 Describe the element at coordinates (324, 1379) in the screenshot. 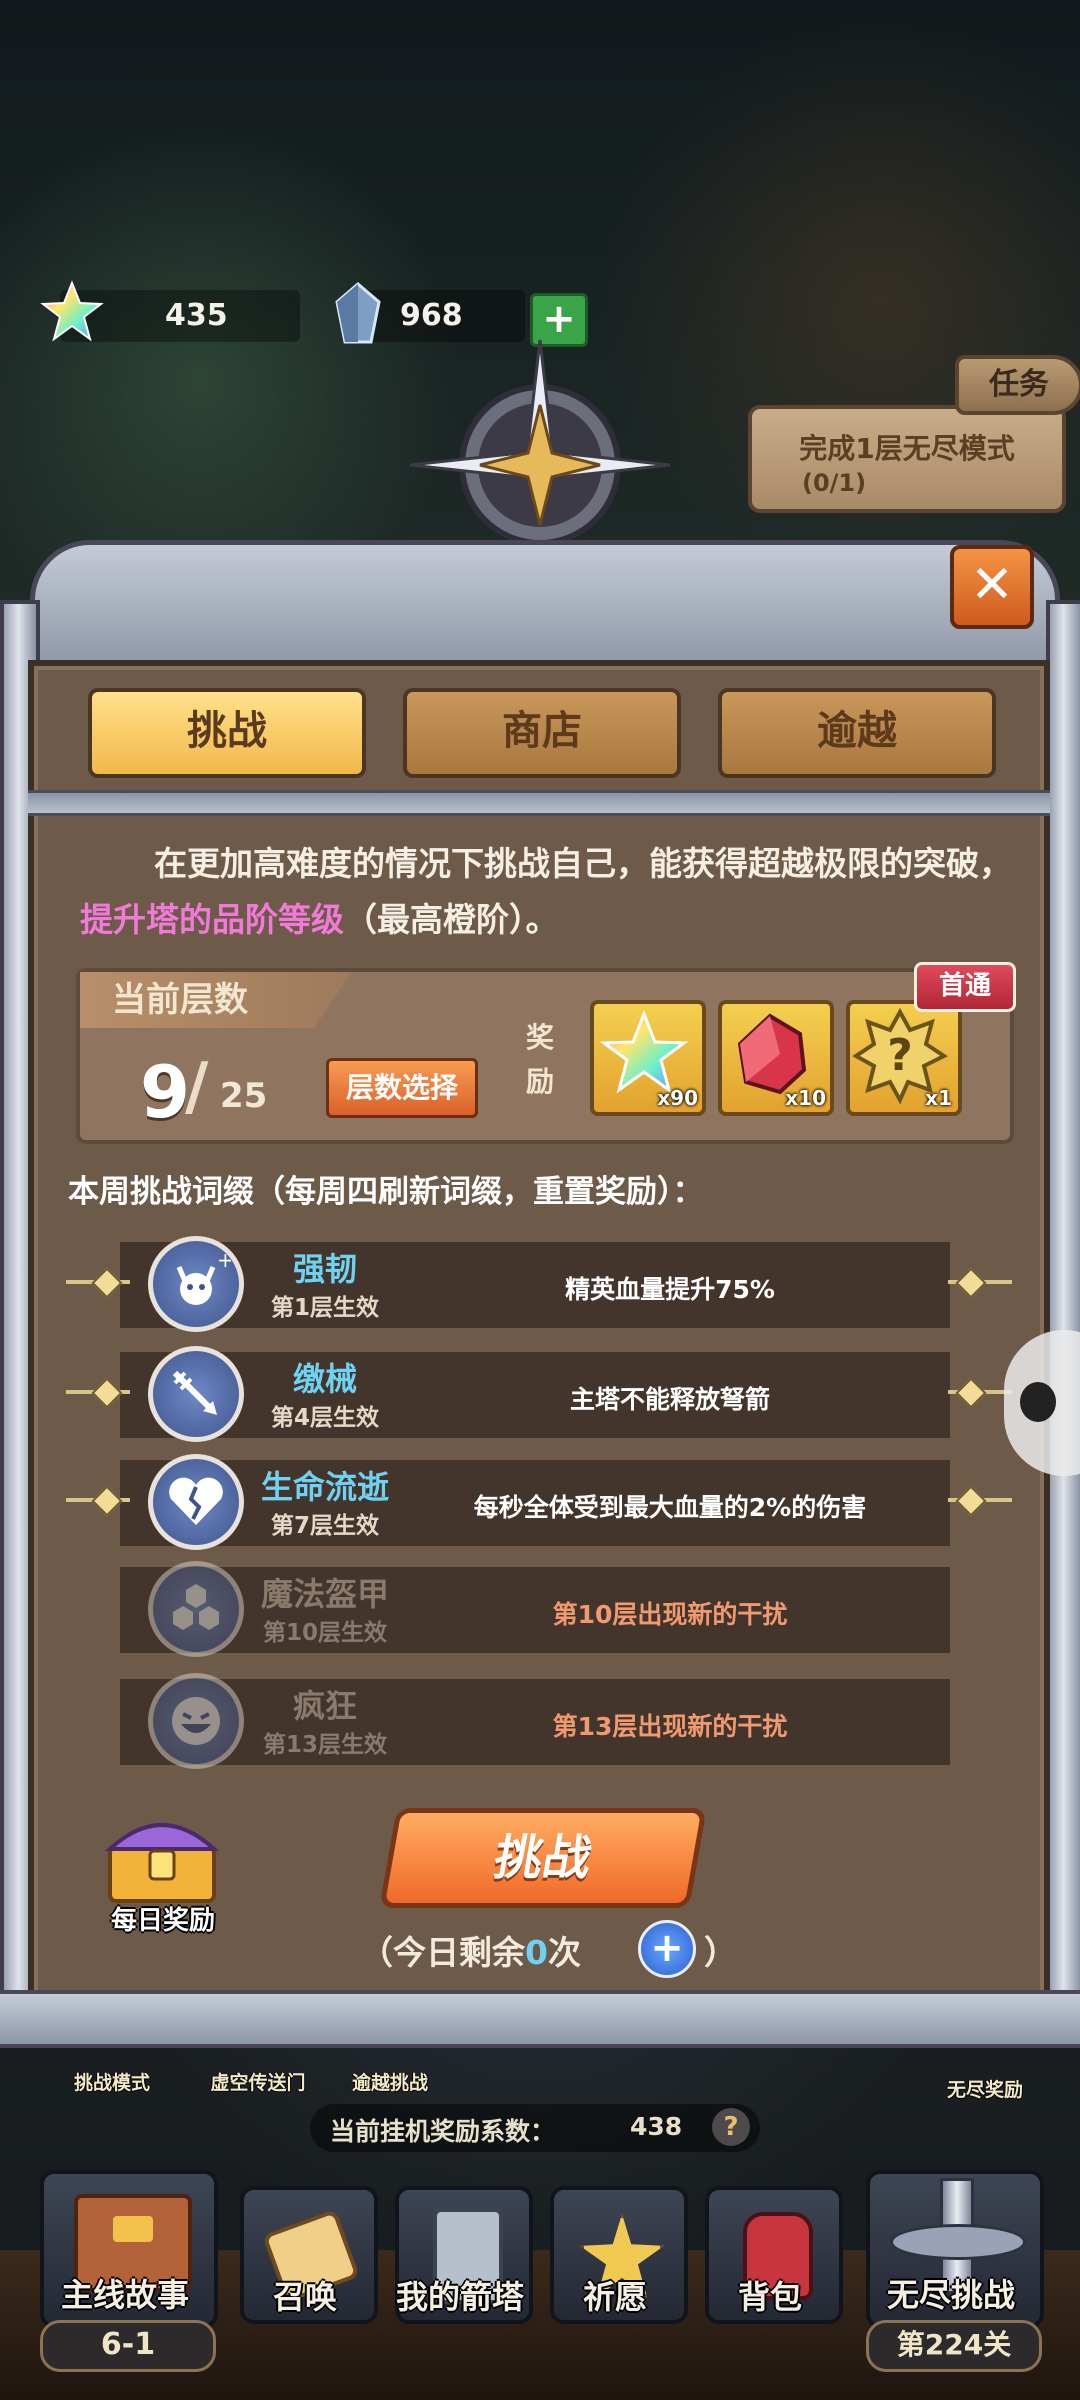

I see `affix-name: 缴械` at that location.